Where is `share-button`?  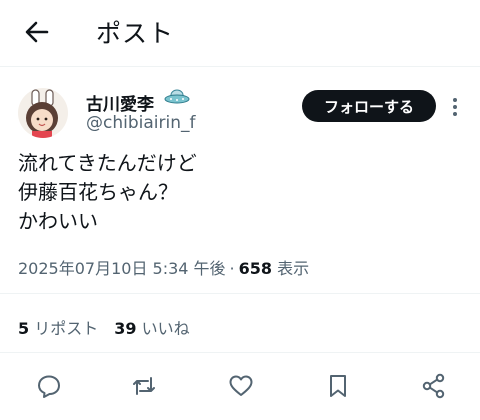 share-button is located at coordinates (434, 386).